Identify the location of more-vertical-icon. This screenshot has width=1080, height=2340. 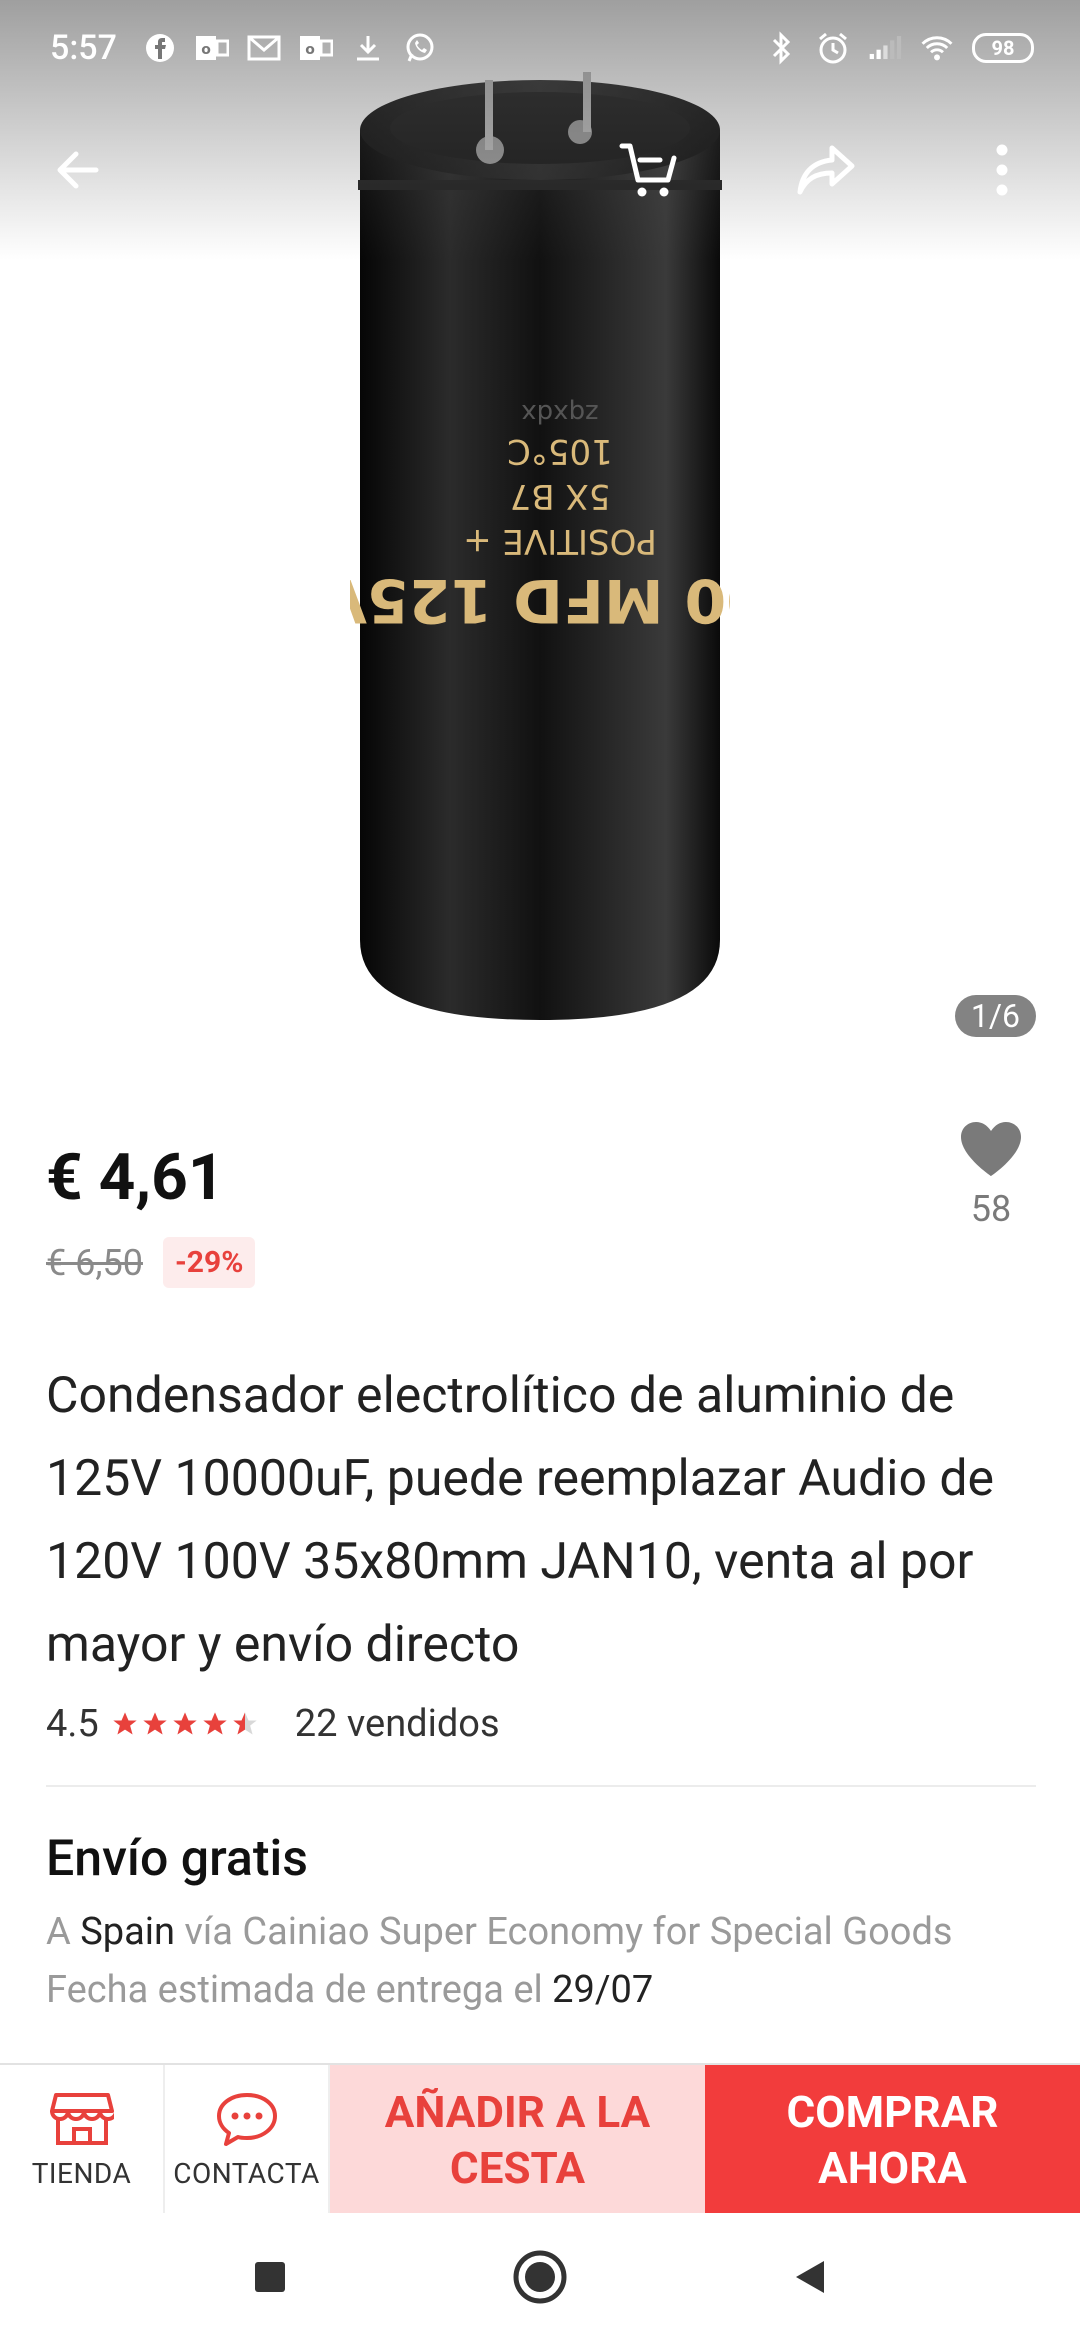
(1002, 170).